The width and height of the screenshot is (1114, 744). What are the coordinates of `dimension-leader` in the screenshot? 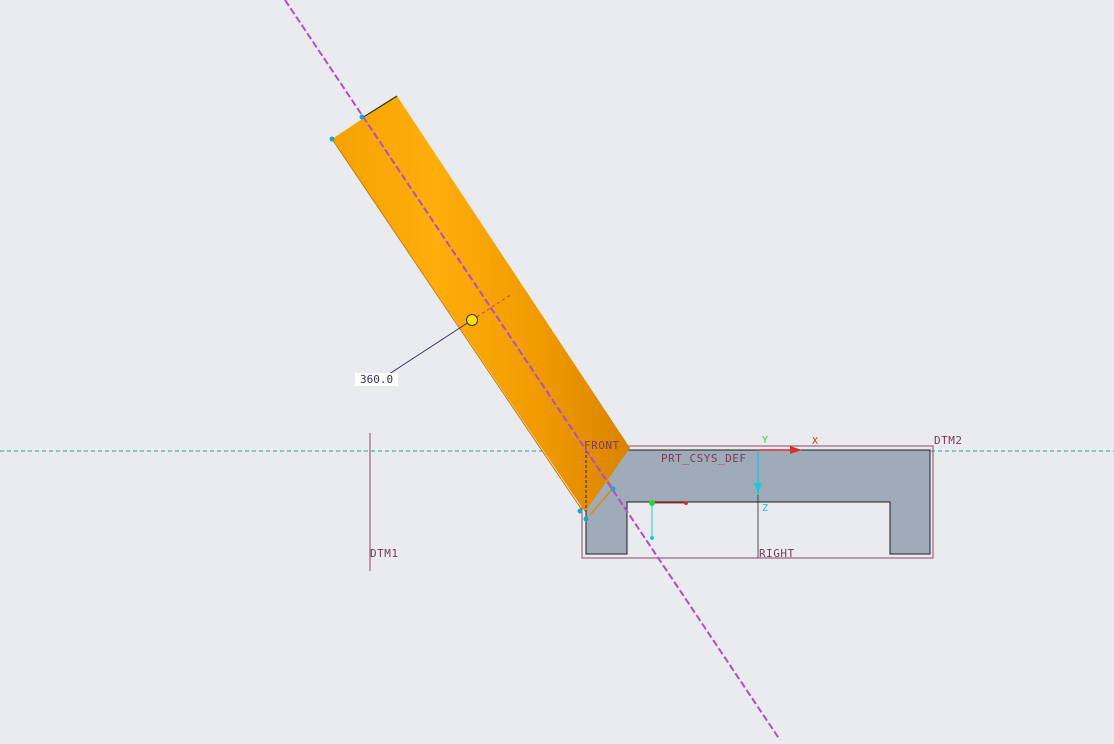 It's located at (427, 349).